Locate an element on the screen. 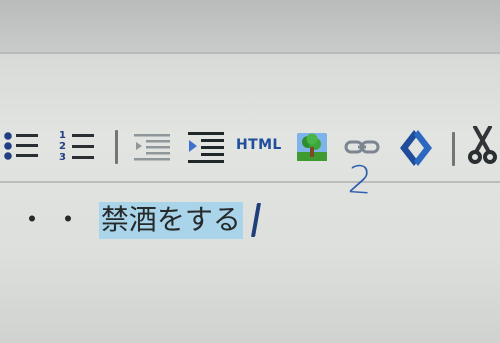  indent-icon is located at coordinates (208, 148).